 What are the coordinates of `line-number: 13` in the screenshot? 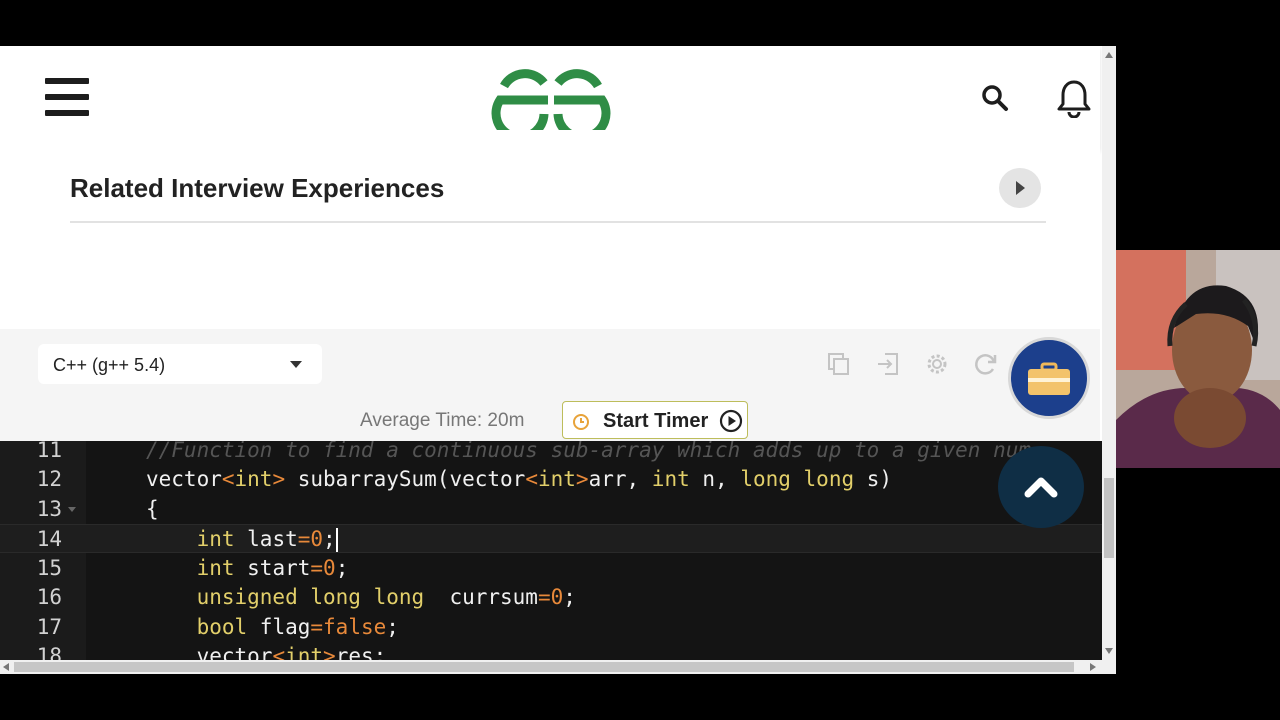 It's located at (49, 509).